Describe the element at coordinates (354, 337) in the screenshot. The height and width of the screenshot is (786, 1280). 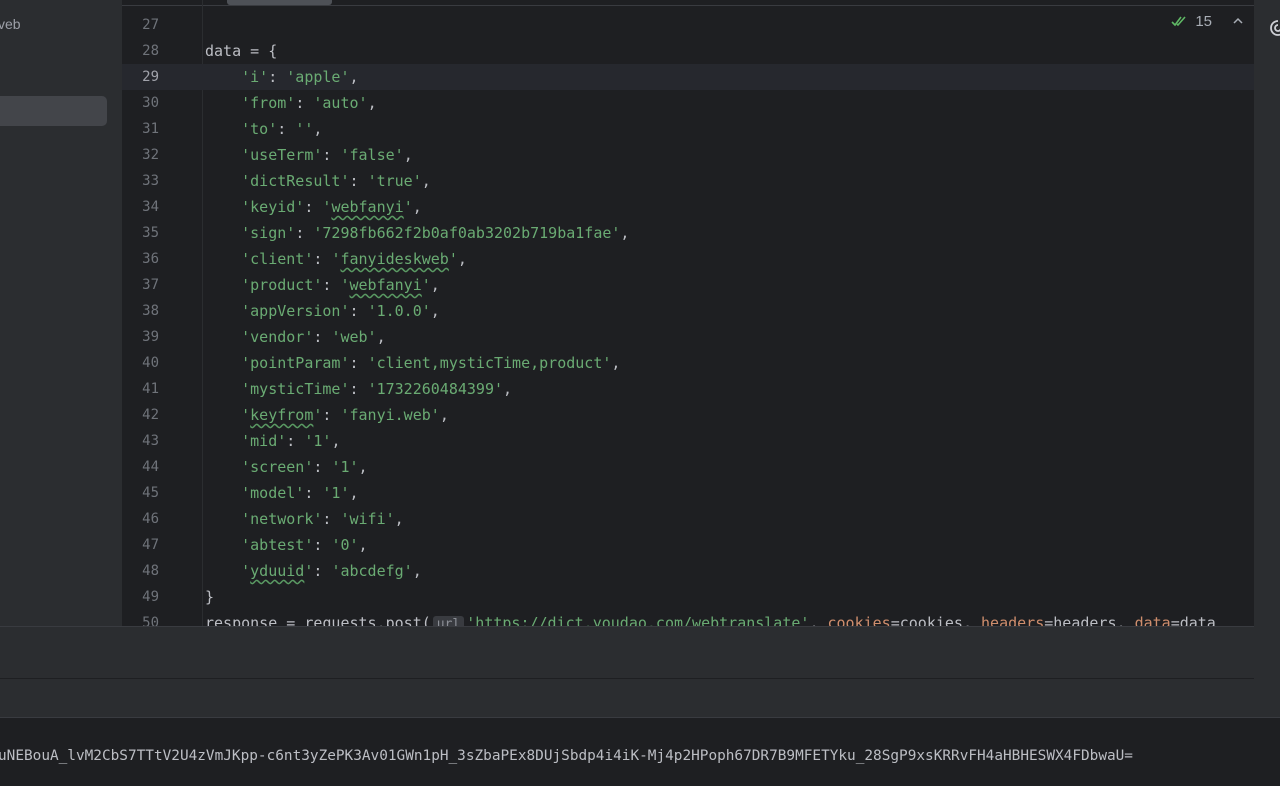
I see `code-token: 'web'` at that location.